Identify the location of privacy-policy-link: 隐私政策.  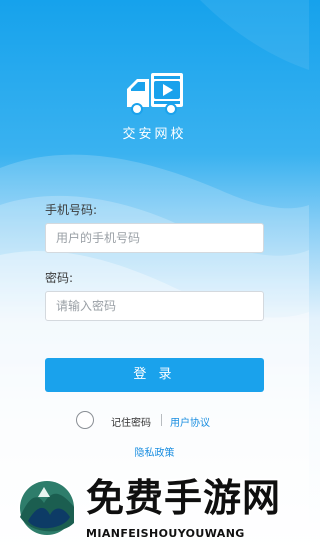
(154, 451).